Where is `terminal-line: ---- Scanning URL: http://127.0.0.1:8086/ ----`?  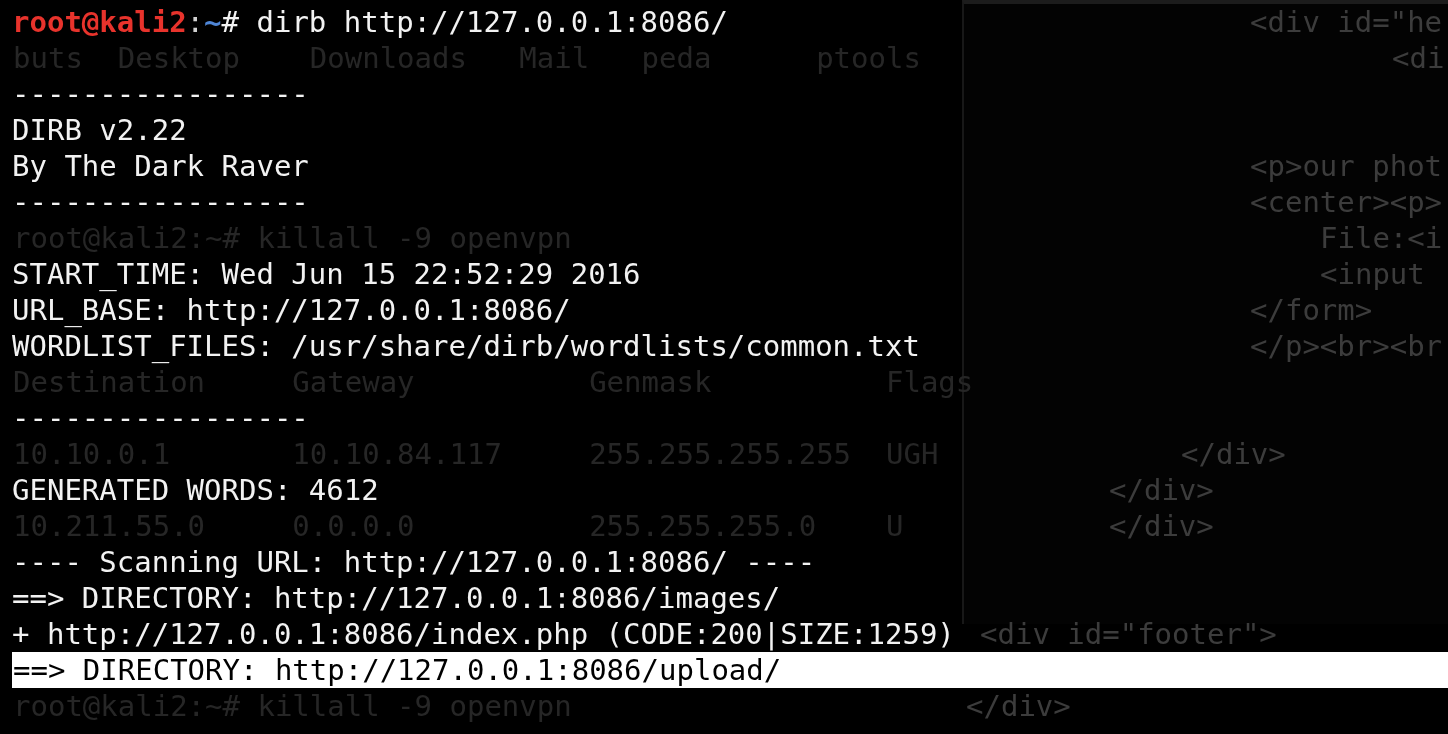 terminal-line: ---- Scanning URL: http://127.0.0.1:8086/ ---- is located at coordinates (414, 562).